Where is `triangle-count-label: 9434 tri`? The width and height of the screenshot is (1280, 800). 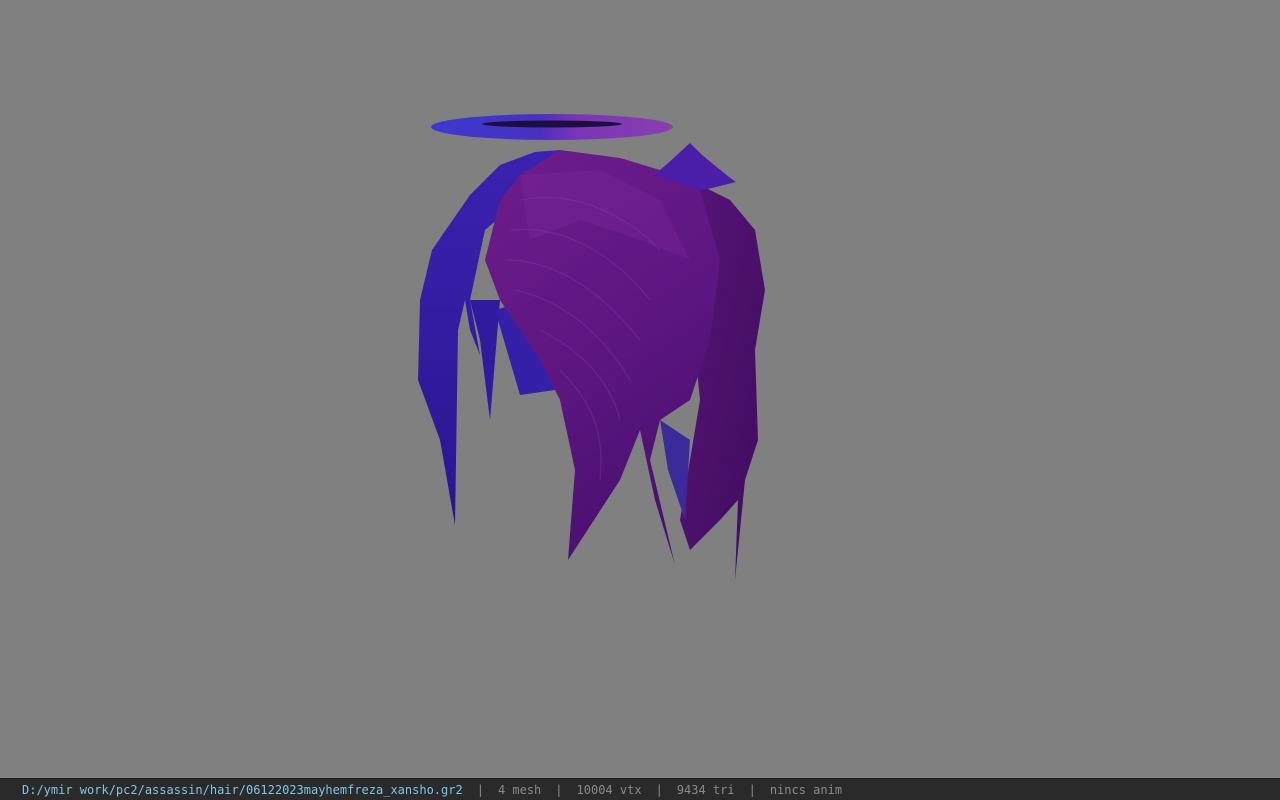 triangle-count-label: 9434 tri is located at coordinates (705, 789).